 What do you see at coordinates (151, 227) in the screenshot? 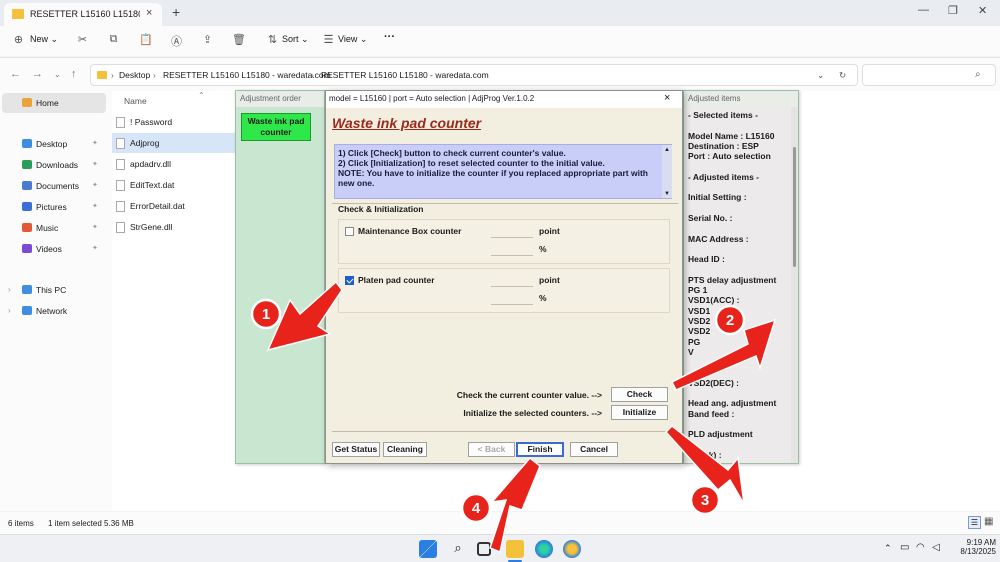
I see `file-name: StrGene.dll` at bounding box center [151, 227].